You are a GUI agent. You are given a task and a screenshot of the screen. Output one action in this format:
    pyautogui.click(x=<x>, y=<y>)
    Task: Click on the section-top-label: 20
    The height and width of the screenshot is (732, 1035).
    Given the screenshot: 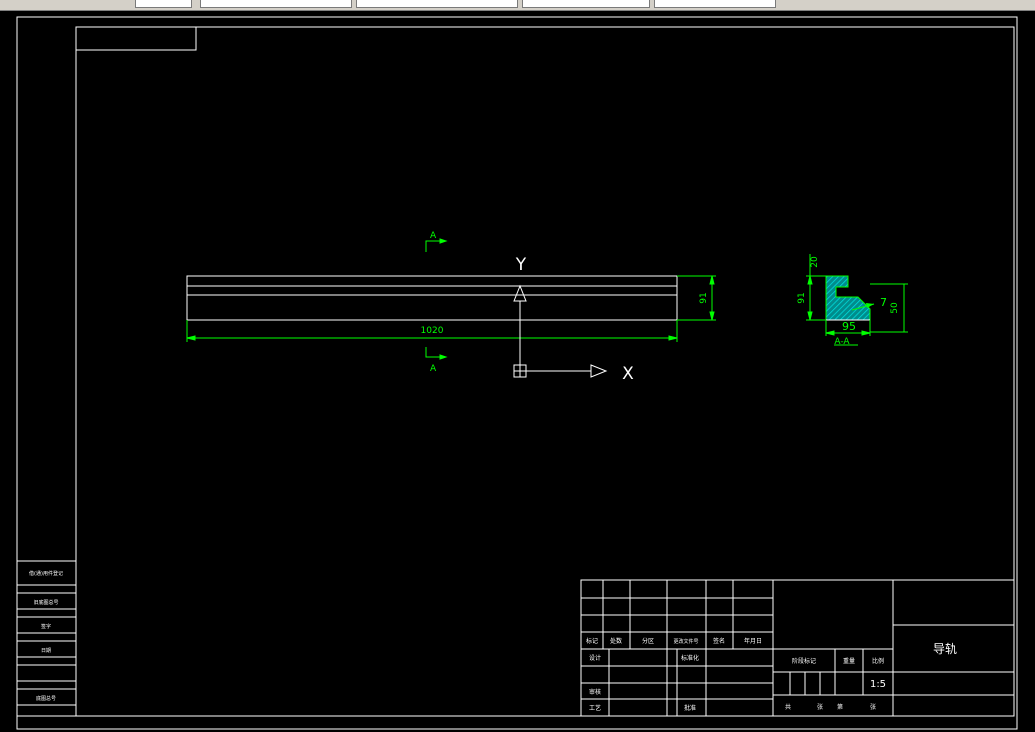 What is the action you would take?
    pyautogui.click(x=815, y=262)
    